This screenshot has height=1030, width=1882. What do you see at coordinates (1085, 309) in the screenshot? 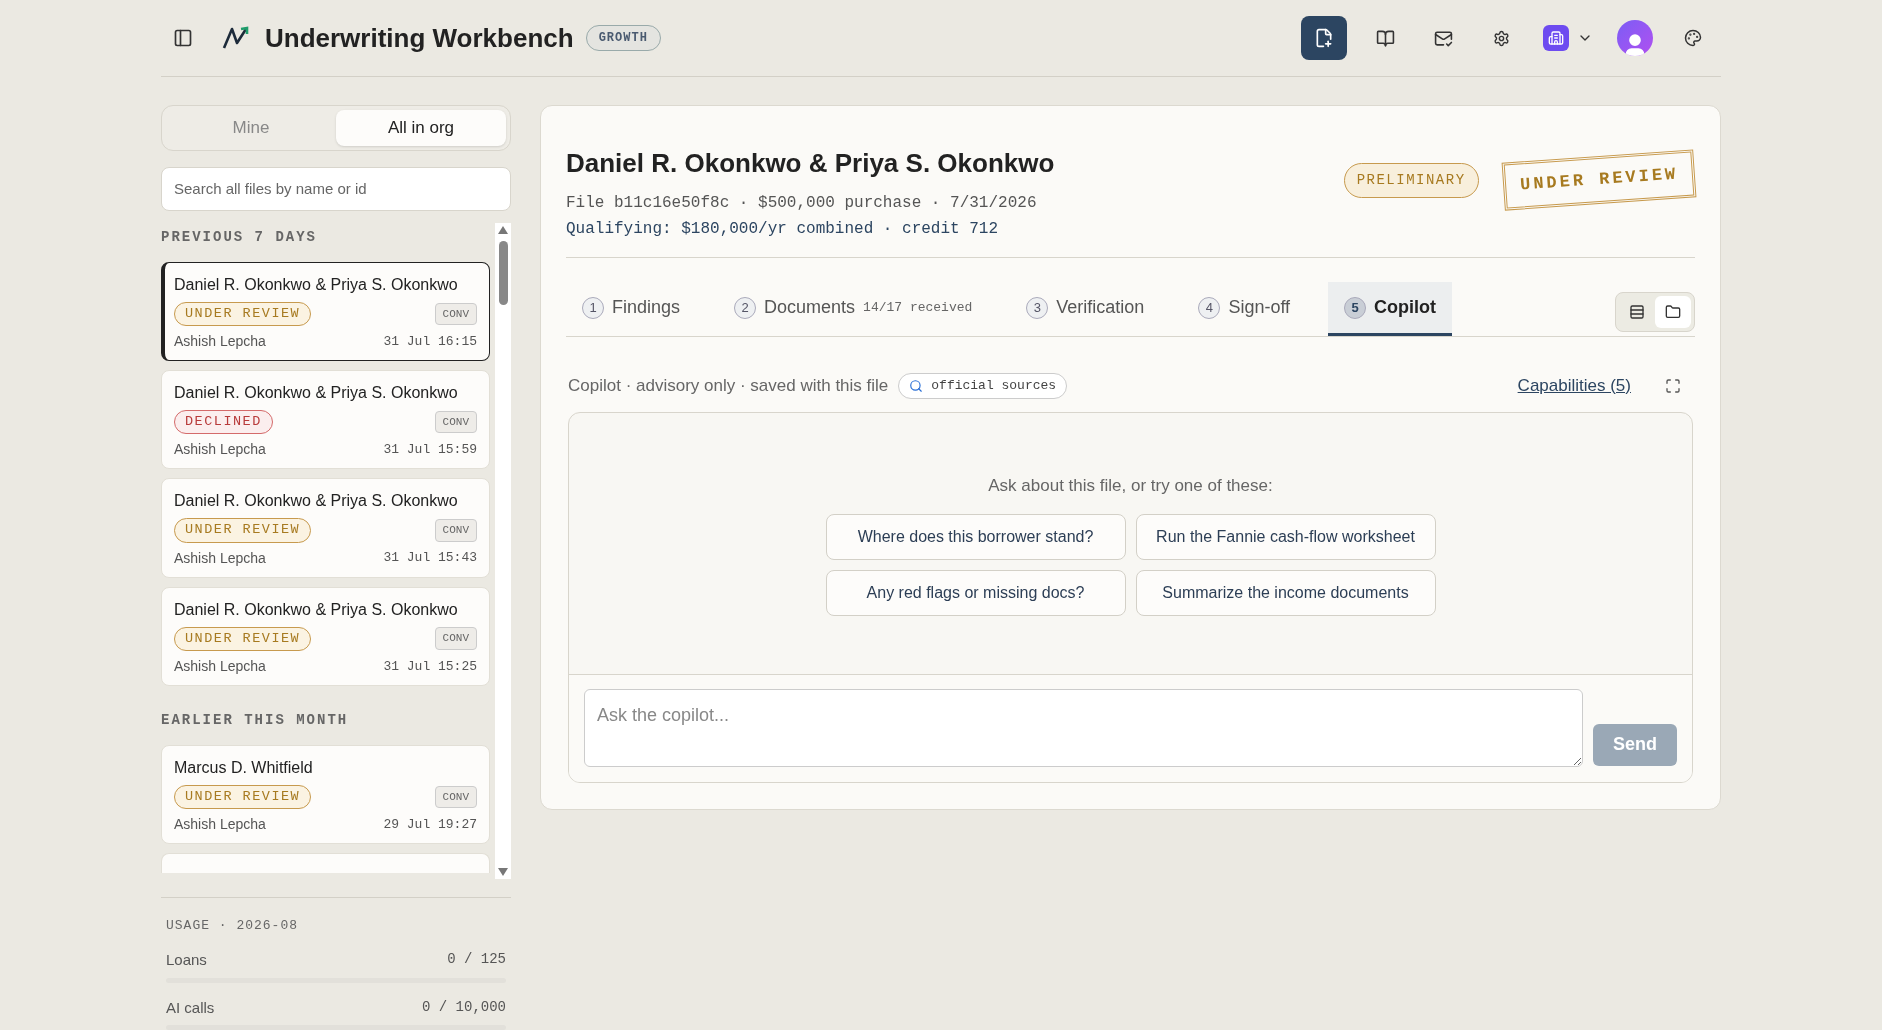
I see `step-tab: 3 Verification` at bounding box center [1085, 309].